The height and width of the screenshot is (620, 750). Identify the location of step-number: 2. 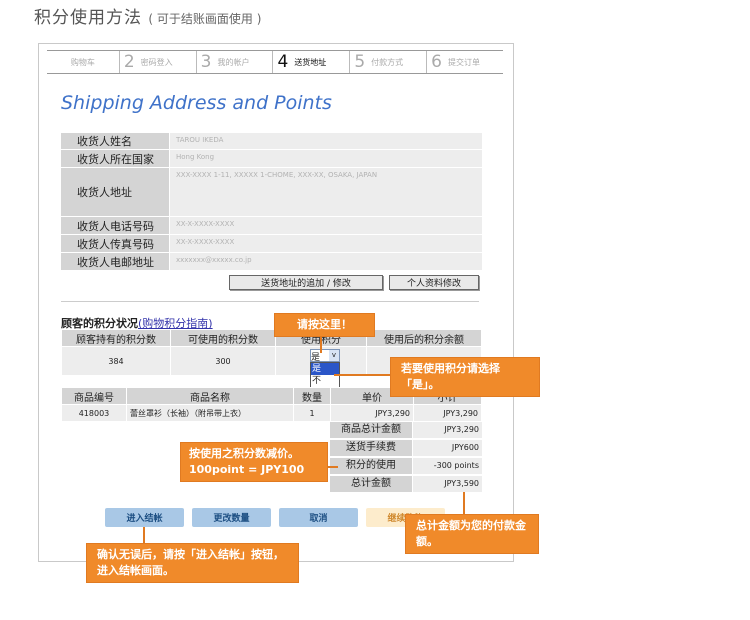
(129, 62).